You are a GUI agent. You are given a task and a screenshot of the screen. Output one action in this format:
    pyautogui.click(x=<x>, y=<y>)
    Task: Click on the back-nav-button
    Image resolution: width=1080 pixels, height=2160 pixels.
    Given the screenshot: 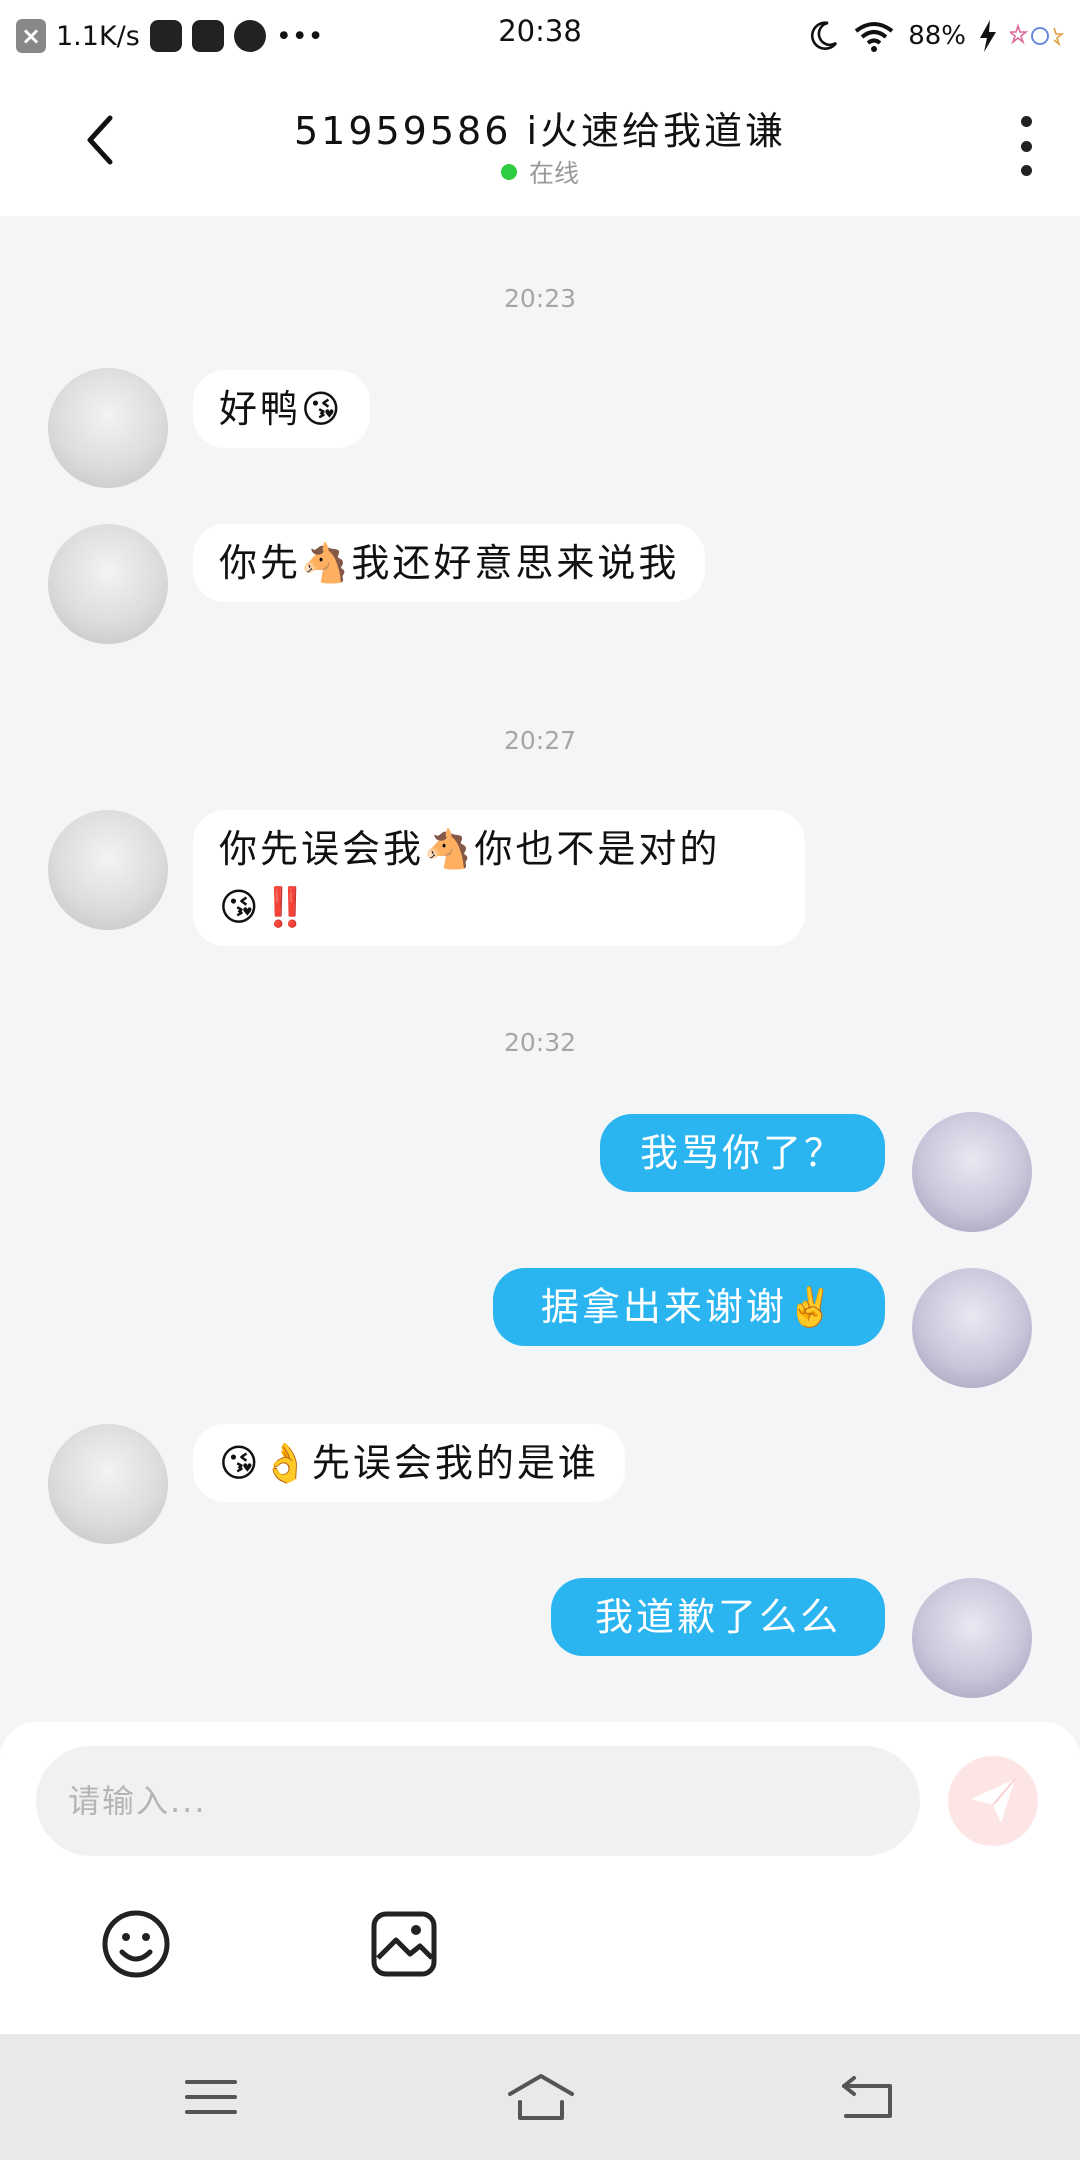 What is the action you would take?
    pyautogui.click(x=868, y=2097)
    